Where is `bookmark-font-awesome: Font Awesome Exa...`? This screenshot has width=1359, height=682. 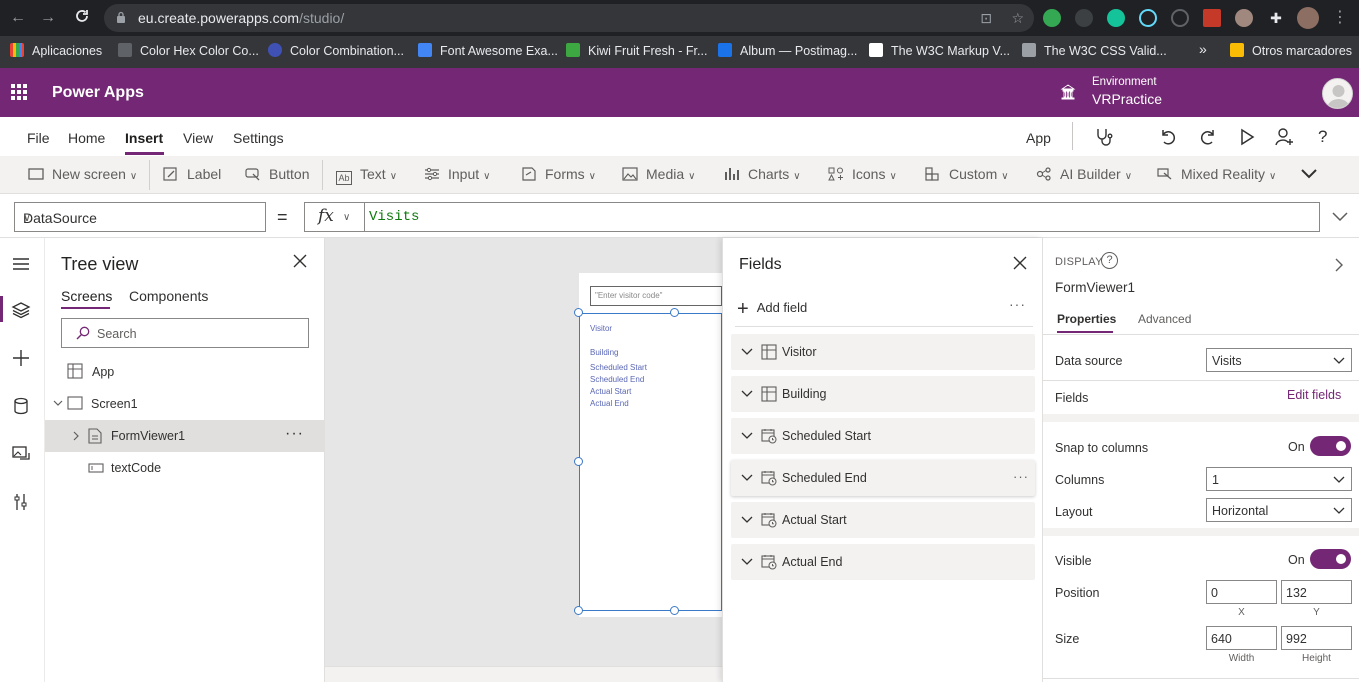
bookmark-font-awesome: Font Awesome Exa... is located at coordinates (488, 50).